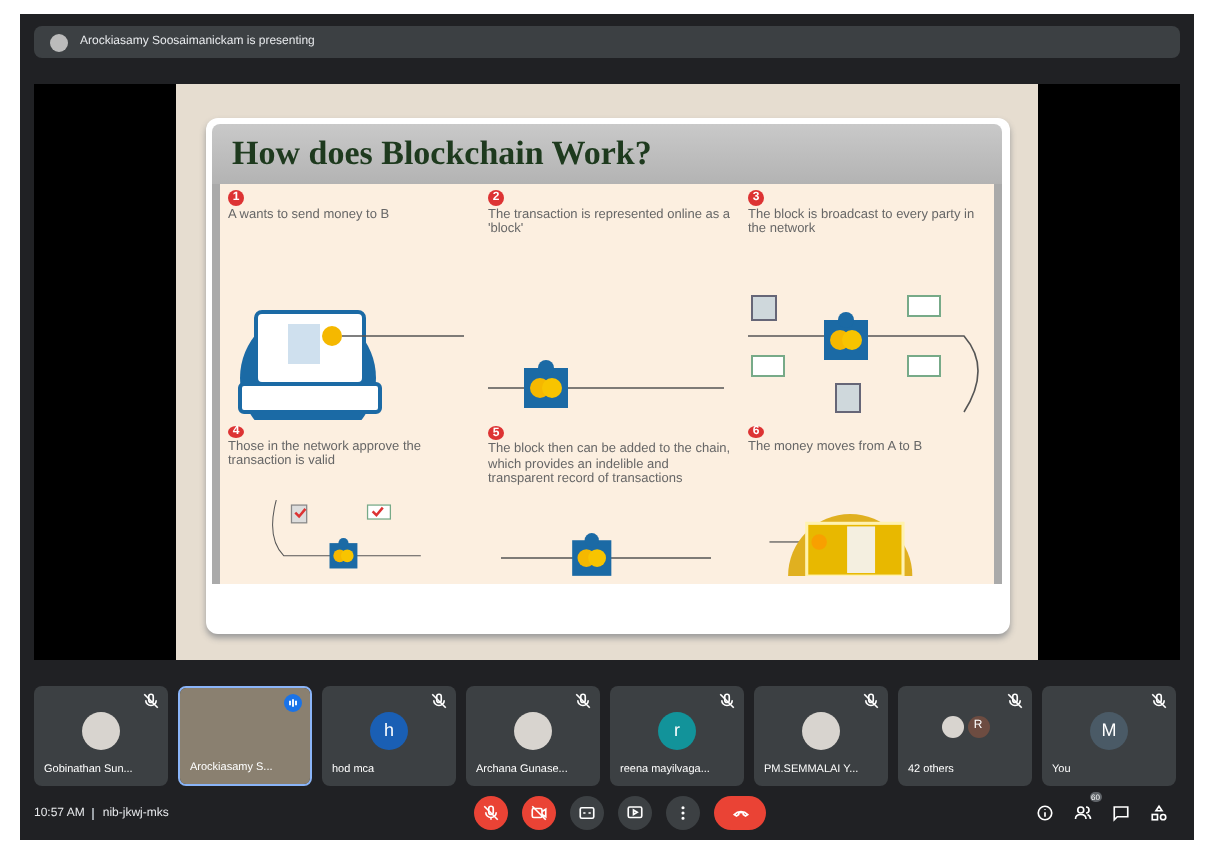 The height and width of the screenshot is (848, 1206). I want to click on captions-button, so click(587, 813).